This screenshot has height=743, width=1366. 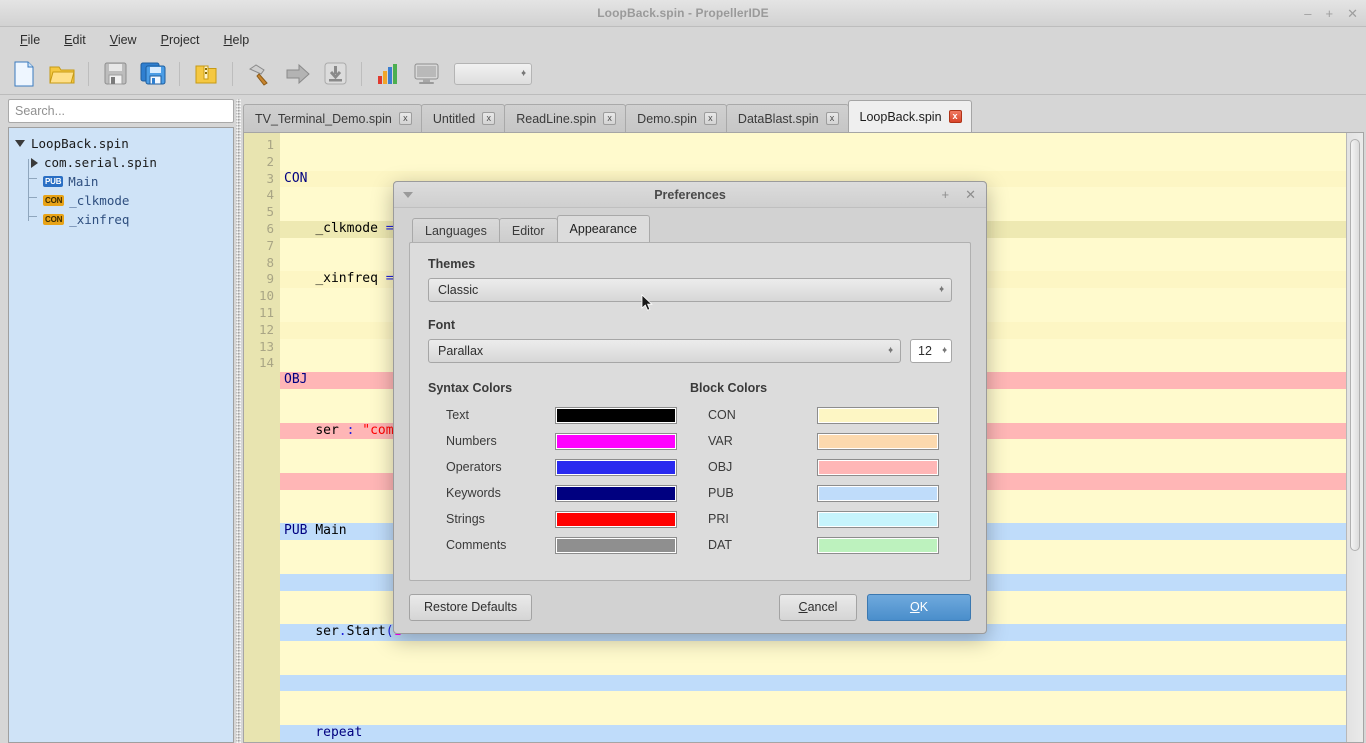 What do you see at coordinates (878, 441) in the screenshot?
I see `color-swatch-var` at bounding box center [878, 441].